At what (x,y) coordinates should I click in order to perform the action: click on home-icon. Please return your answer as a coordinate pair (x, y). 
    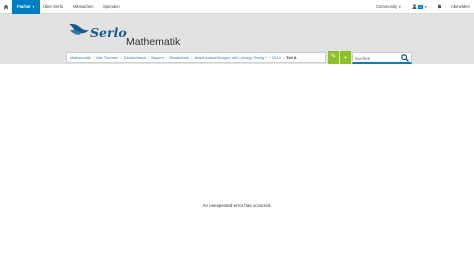
    Looking at the image, I should click on (6, 7).